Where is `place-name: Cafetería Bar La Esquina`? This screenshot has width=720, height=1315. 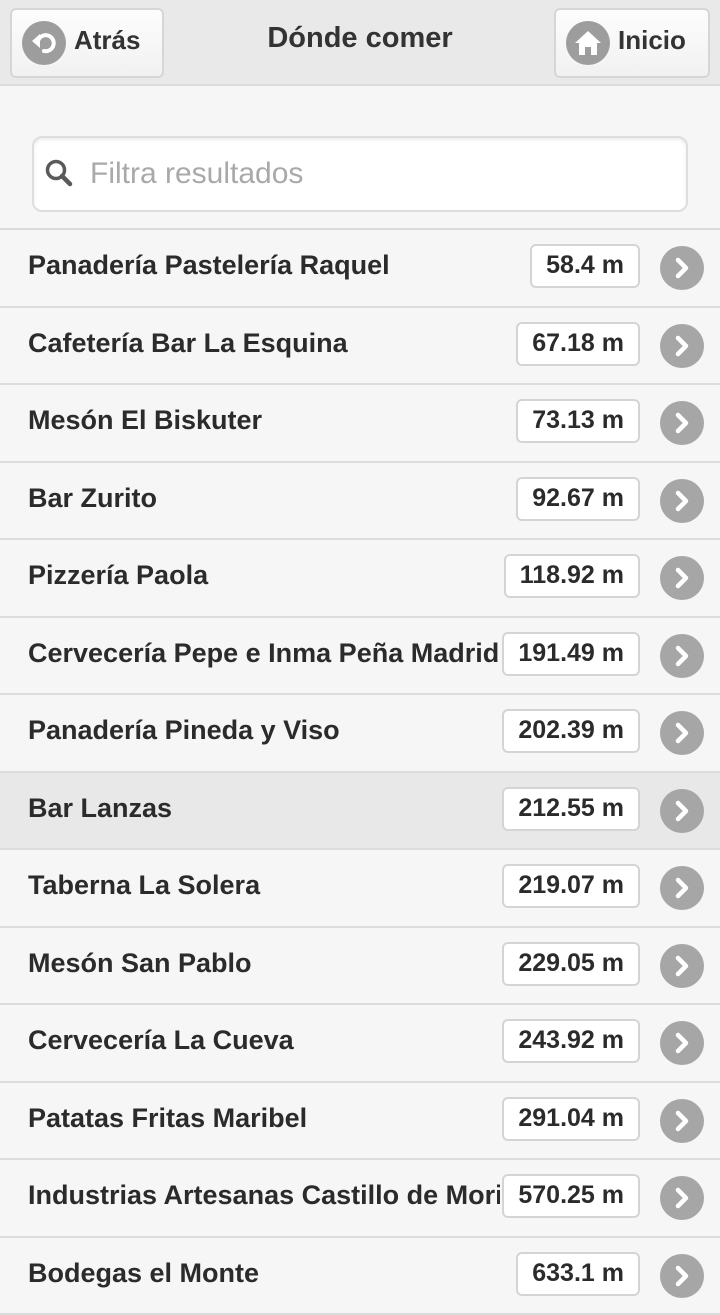 place-name: Cafetería Bar La Esquina is located at coordinates (264, 343).